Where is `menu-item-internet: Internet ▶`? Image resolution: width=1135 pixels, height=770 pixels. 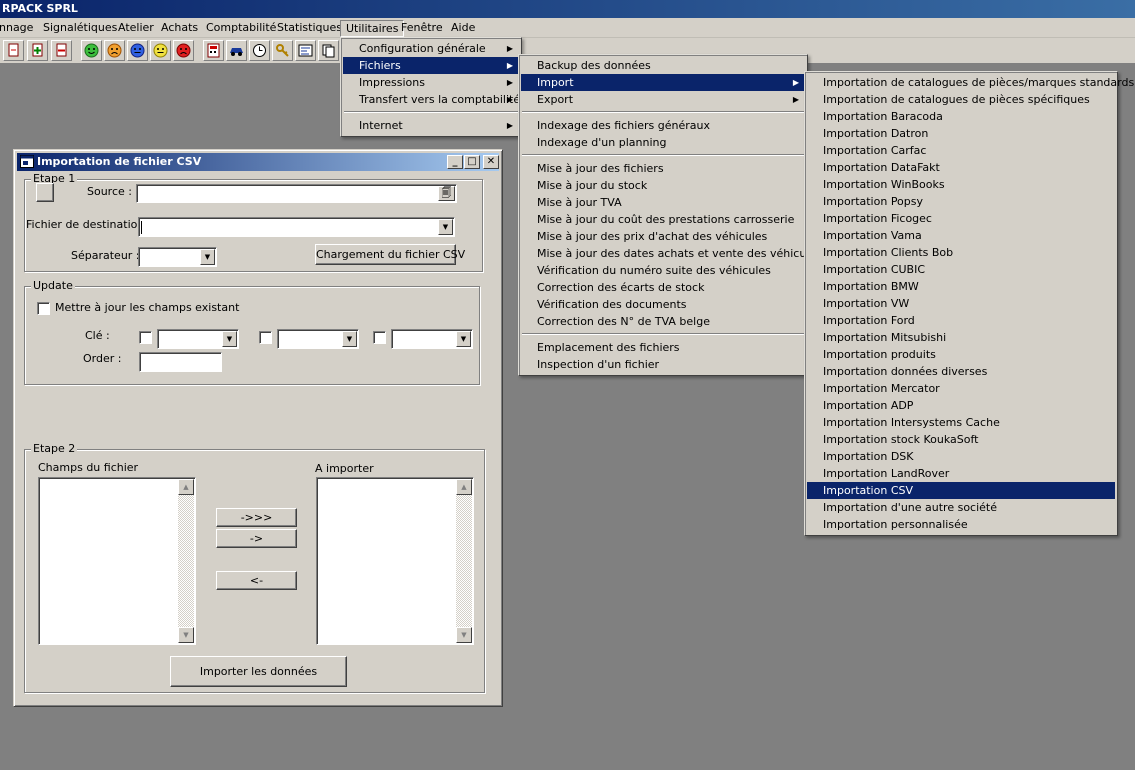 menu-item-internet: Internet ▶ is located at coordinates (431, 125).